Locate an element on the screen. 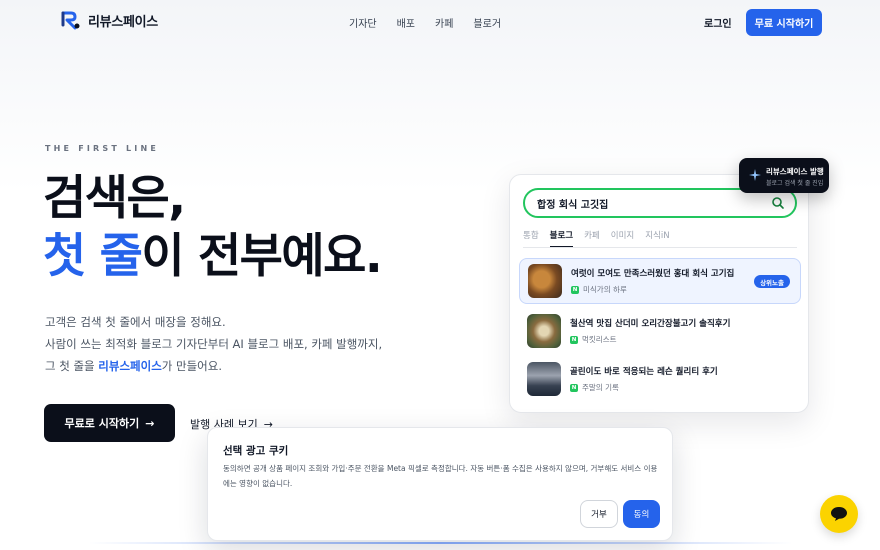 This screenshot has width=880, height=550. headline-line-2: 첫 줄이 전부예요. is located at coordinates (213, 257).